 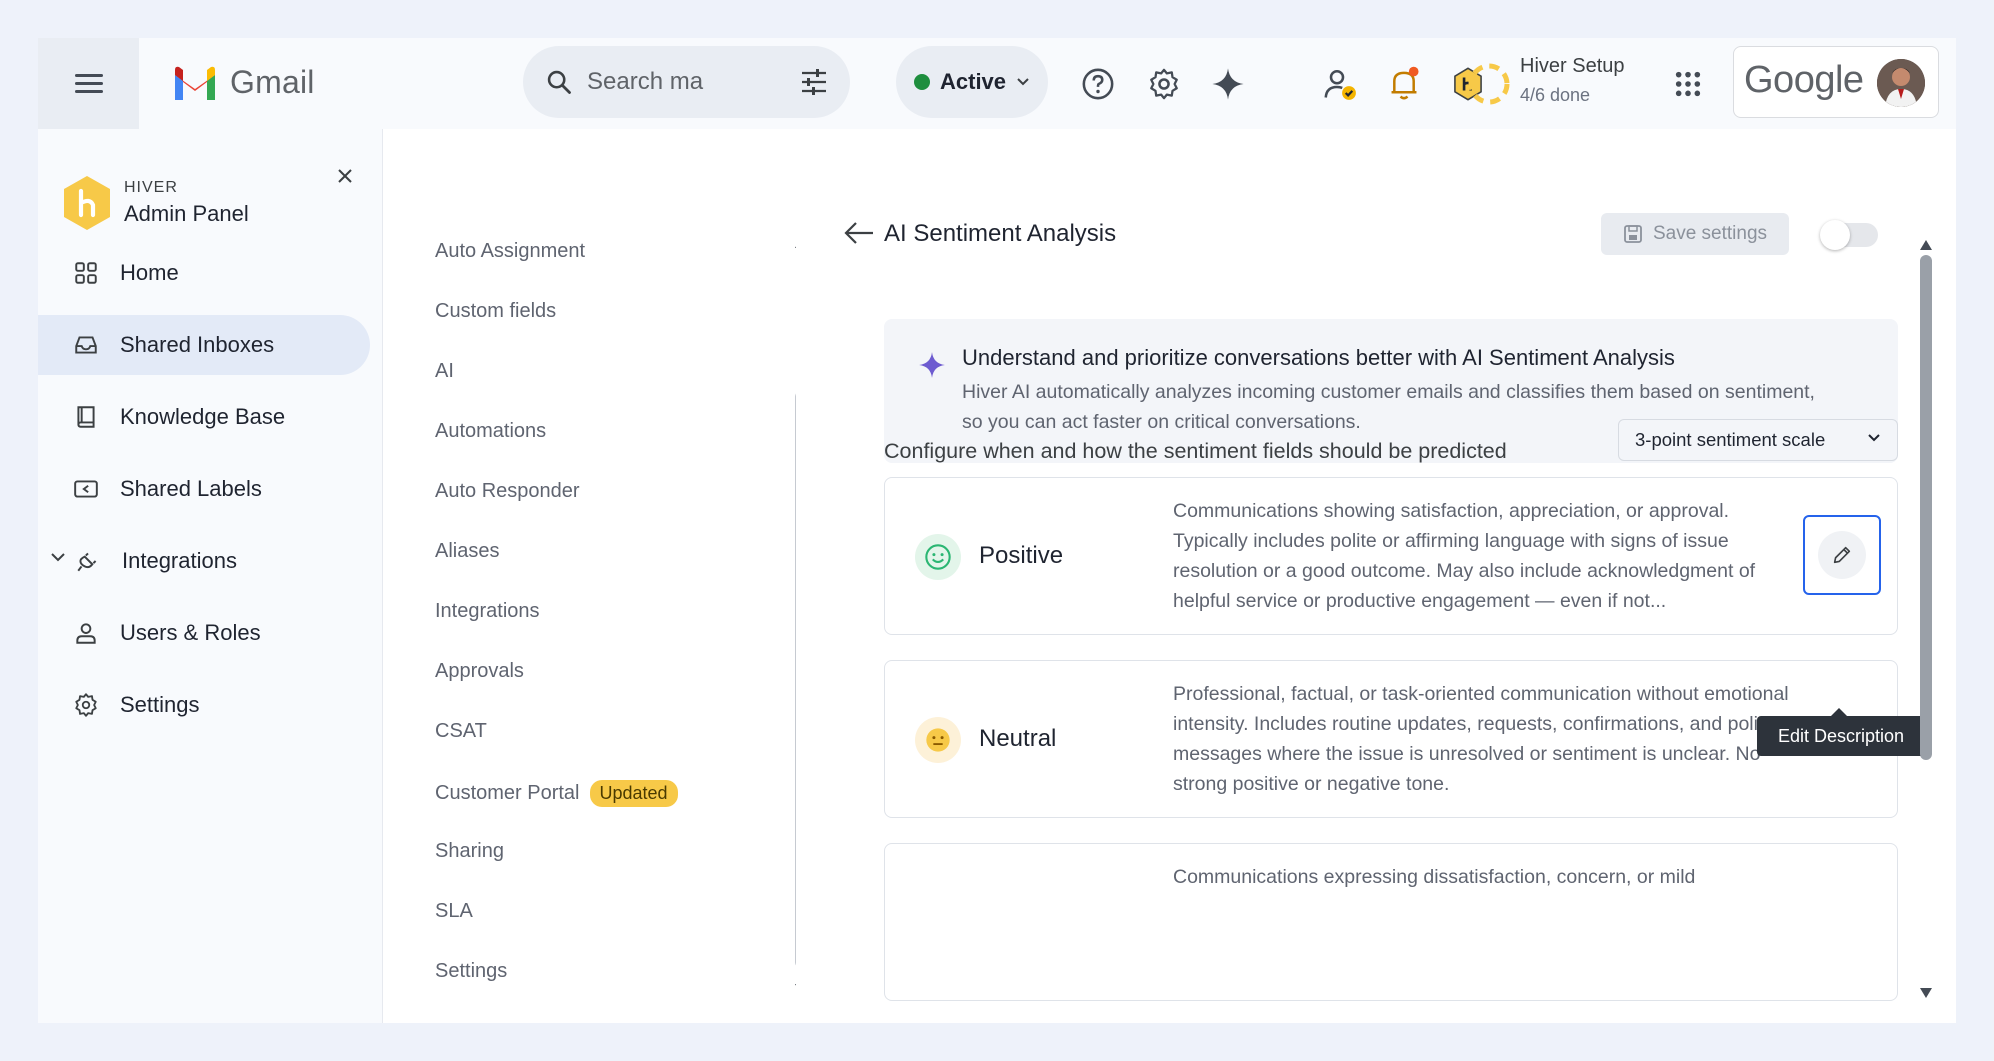 I want to click on subnav-item-approvals: Approvals, so click(x=479, y=671).